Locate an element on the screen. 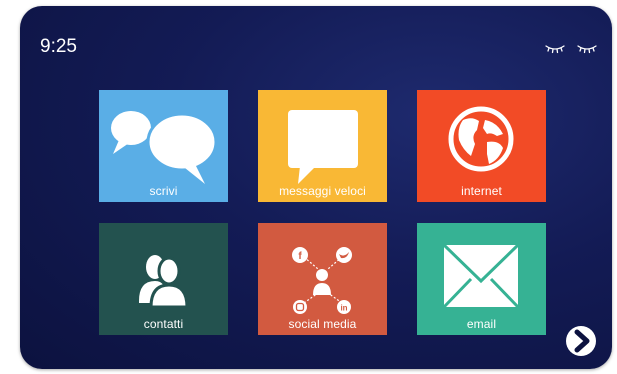 The image size is (617, 374). tile-label: internet is located at coordinates (481, 191).